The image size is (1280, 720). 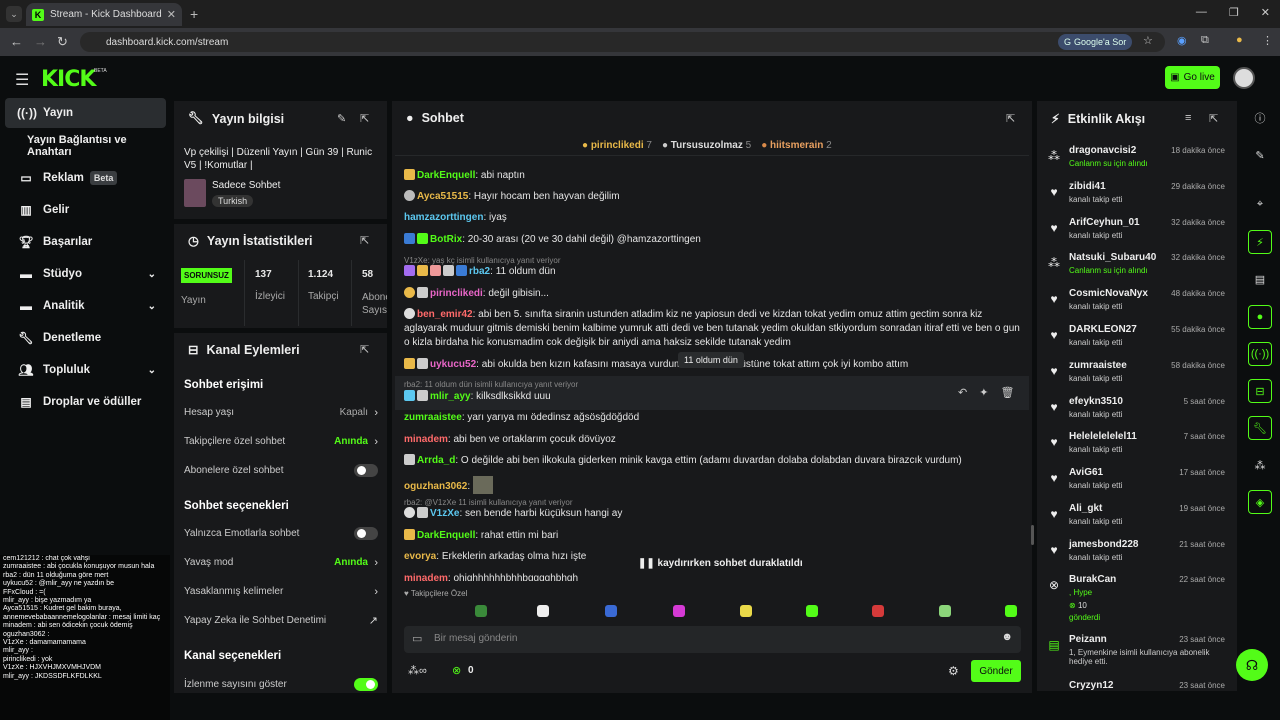 I want to click on lightning-icon: ⚡︎, so click(x=1260, y=242).